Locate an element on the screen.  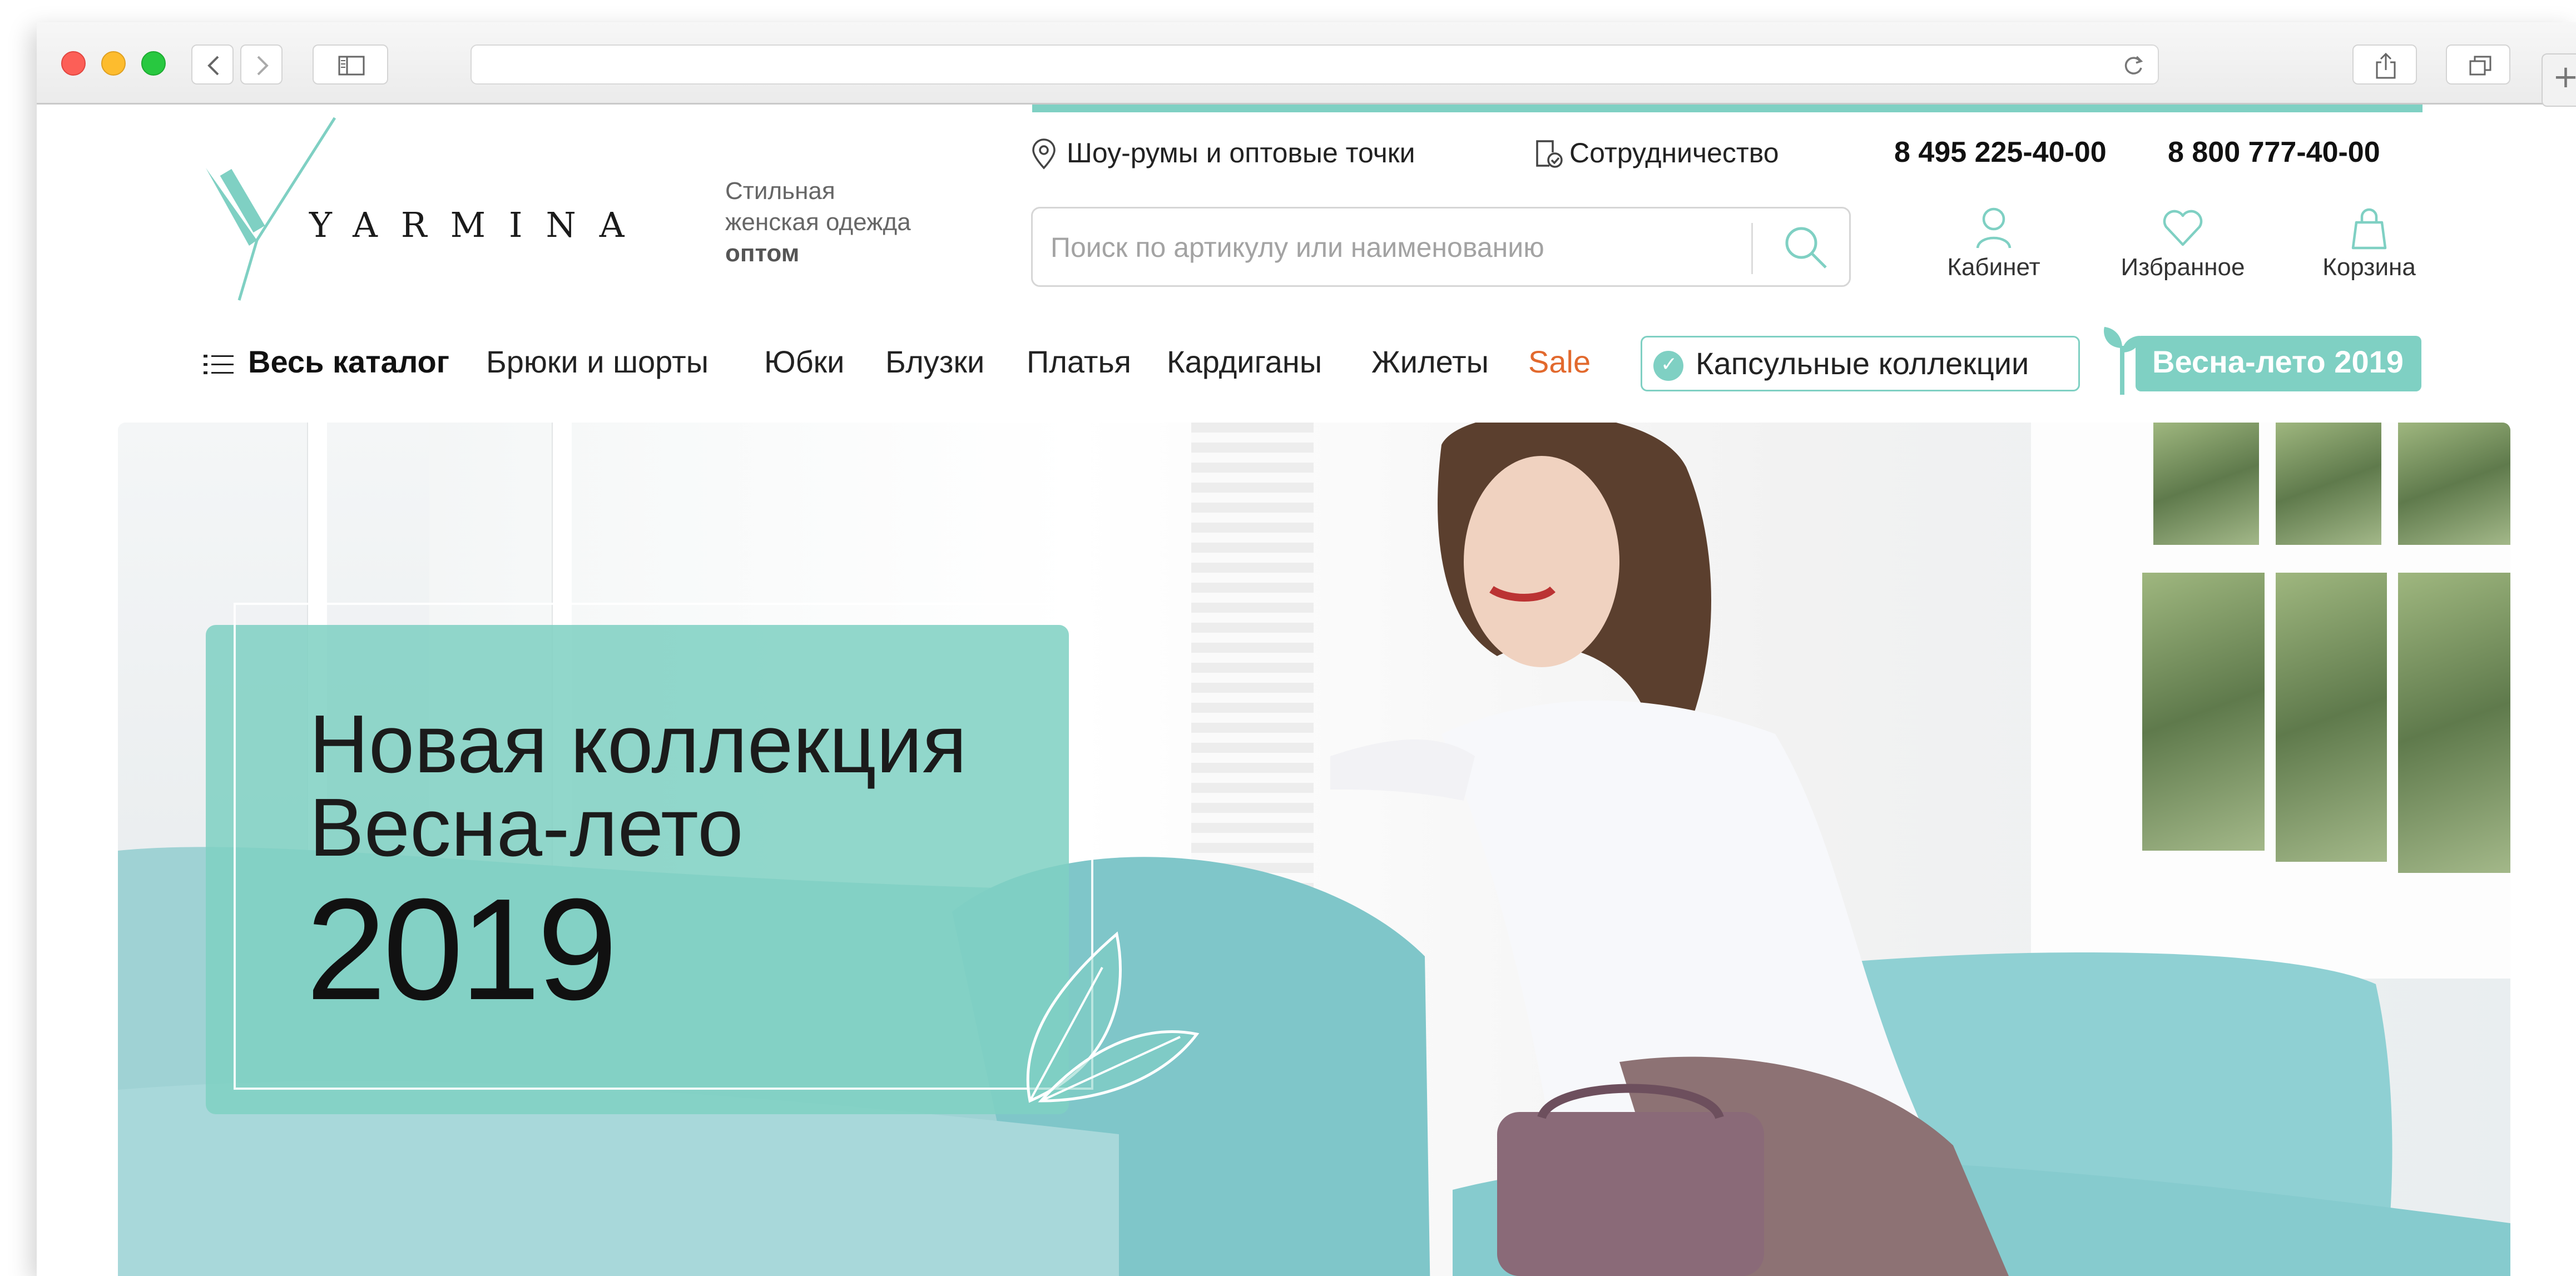
shopping-bag-icon is located at coordinates (2369, 229).